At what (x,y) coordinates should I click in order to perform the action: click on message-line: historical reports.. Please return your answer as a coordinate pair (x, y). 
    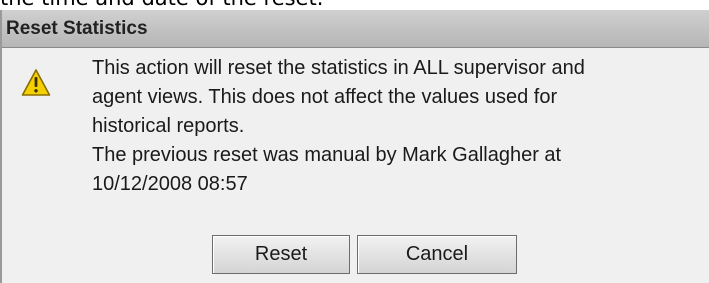
    Looking at the image, I should click on (168, 126).